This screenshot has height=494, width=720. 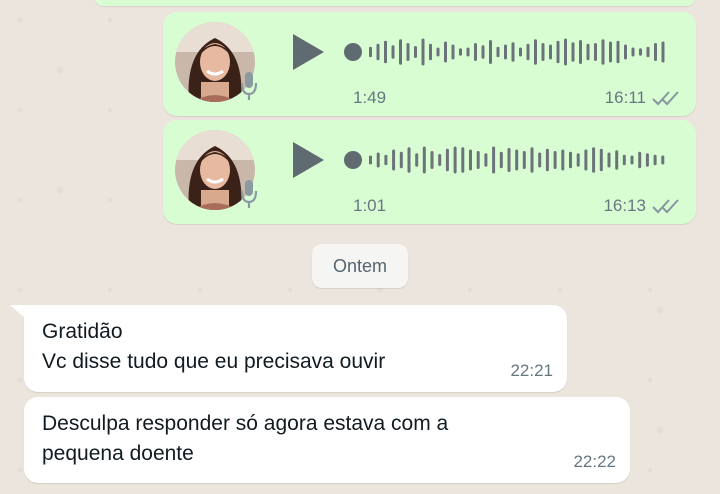 I want to click on voice-duration: 1:01, so click(x=370, y=205).